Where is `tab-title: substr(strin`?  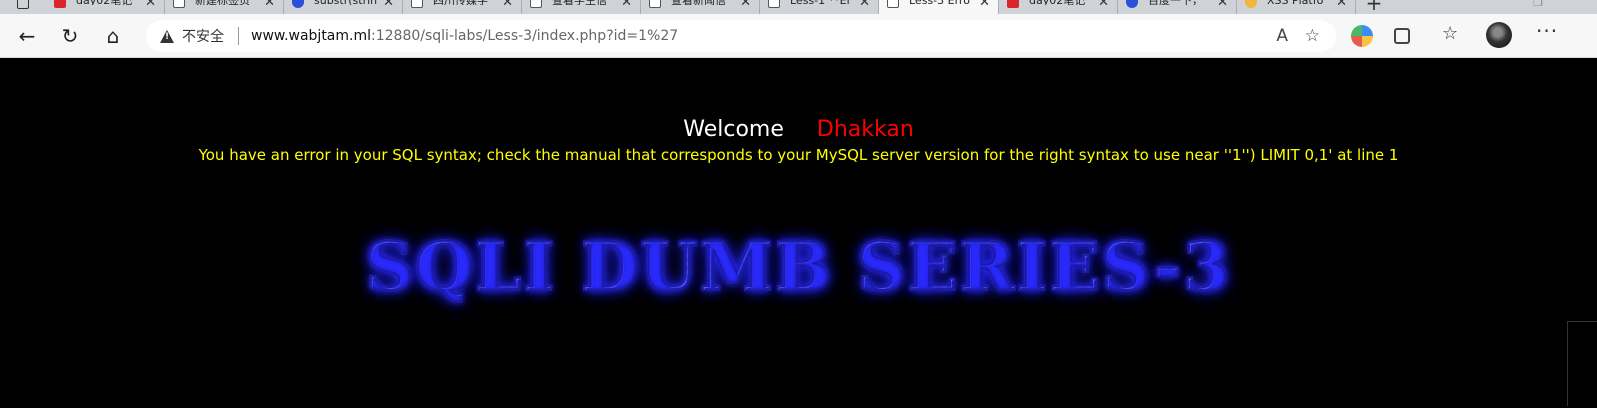
tab-title: substr(strin is located at coordinates (354, 2).